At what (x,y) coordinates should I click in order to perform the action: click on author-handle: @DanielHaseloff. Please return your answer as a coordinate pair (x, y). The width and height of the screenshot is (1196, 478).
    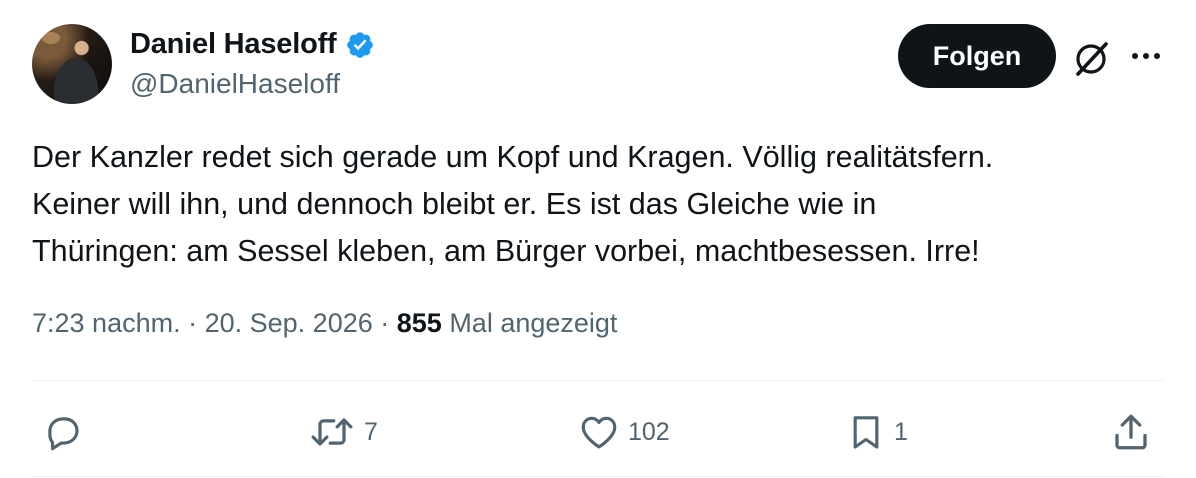
    Looking at the image, I should click on (235, 84).